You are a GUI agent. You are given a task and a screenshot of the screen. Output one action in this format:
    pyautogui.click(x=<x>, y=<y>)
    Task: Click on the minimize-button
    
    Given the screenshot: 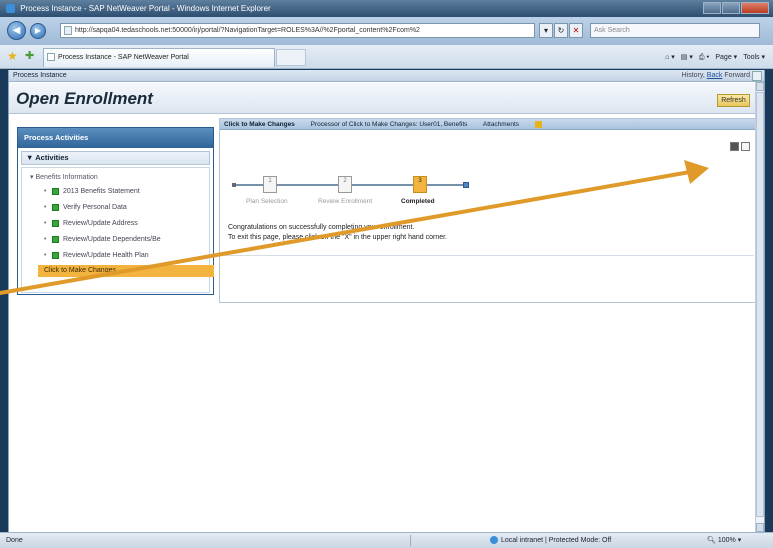 What is the action you would take?
    pyautogui.click(x=712, y=8)
    